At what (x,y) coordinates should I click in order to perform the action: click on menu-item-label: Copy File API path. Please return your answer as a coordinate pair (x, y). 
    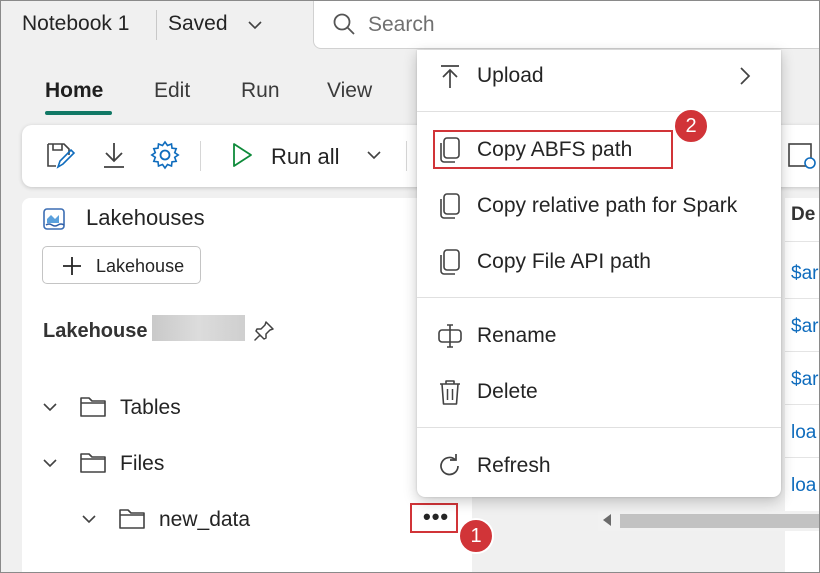
    Looking at the image, I should click on (564, 261).